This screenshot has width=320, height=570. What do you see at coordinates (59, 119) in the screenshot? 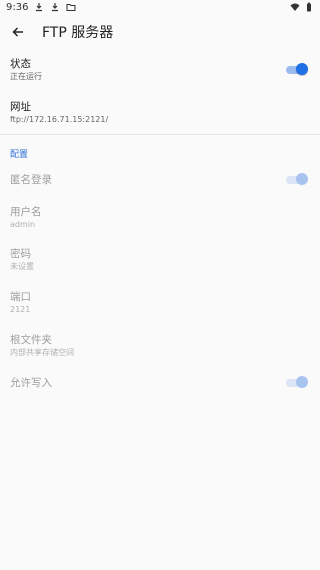
I see `address-value: ftp://172.16.71.15:2121/` at bounding box center [59, 119].